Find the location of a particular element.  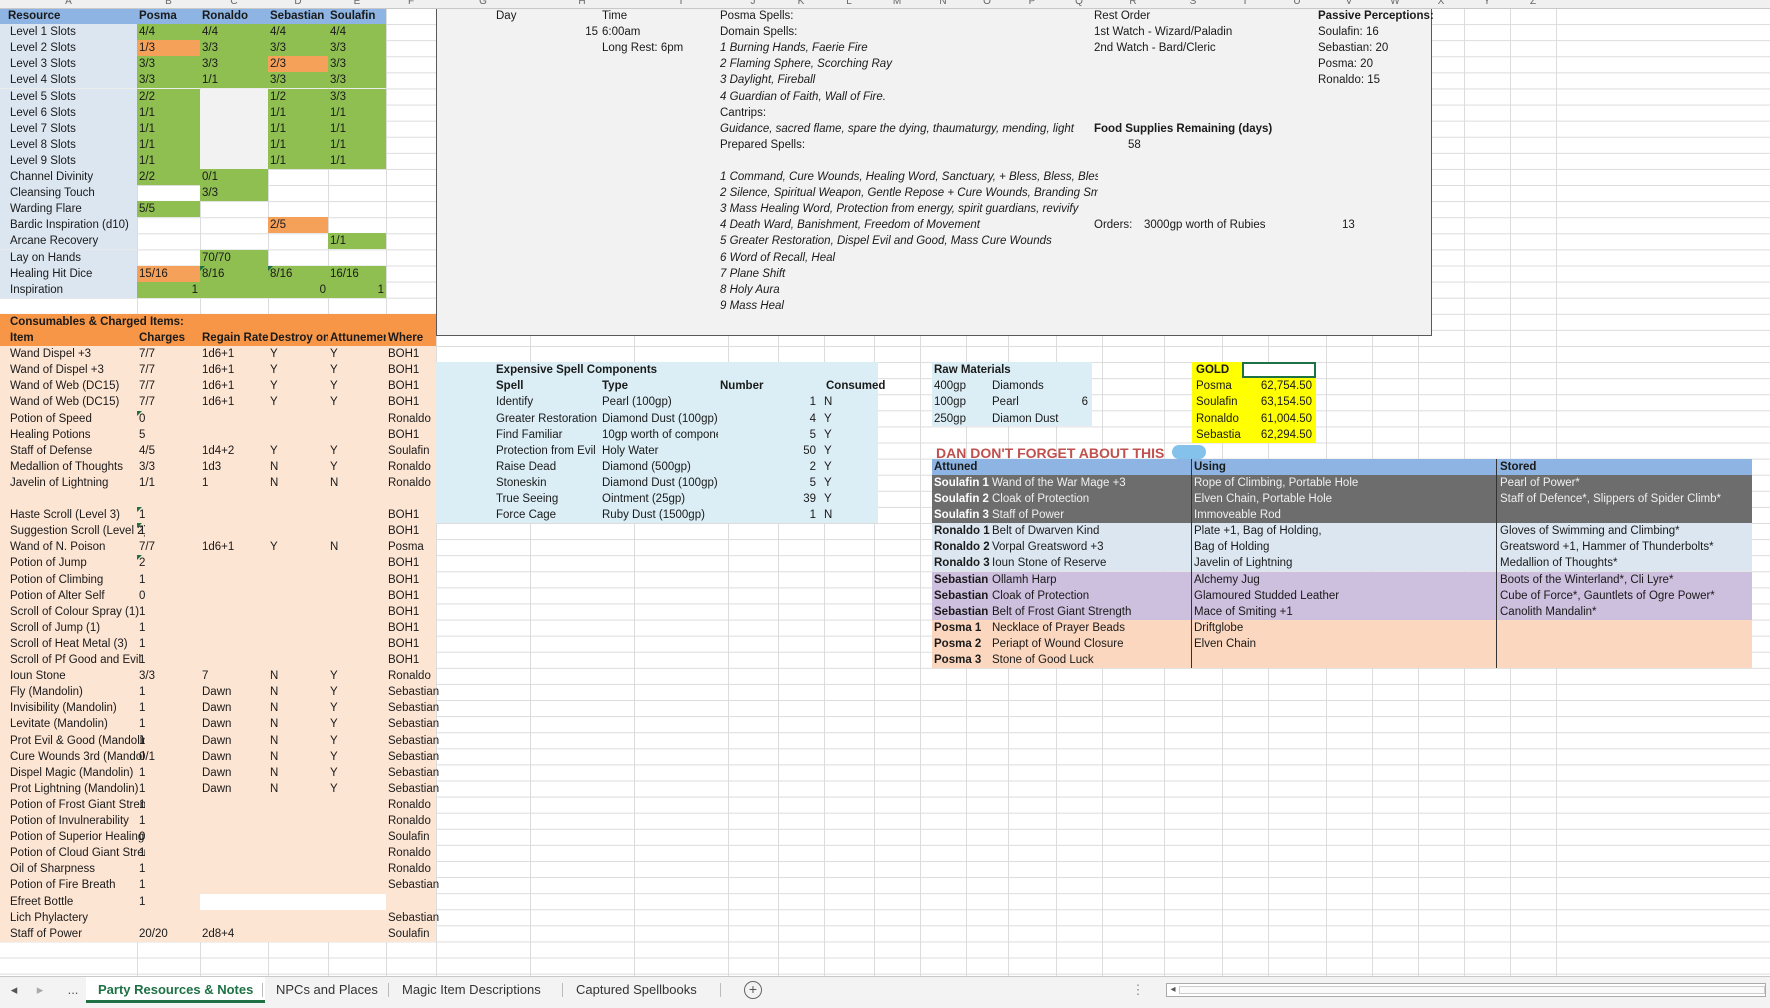

item-name: Potion of Cloud Giant Strength is located at coordinates (76, 853).